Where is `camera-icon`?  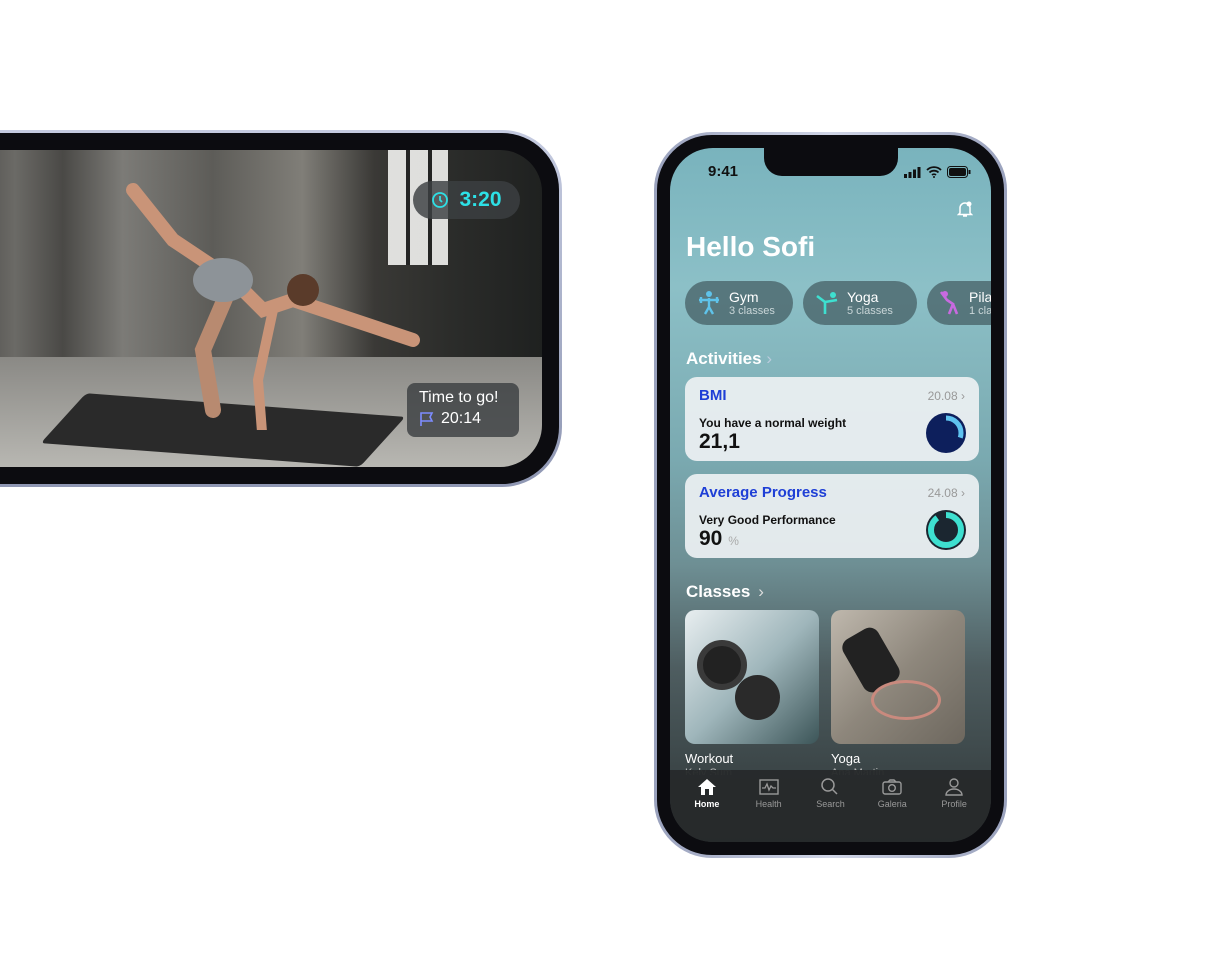 camera-icon is located at coordinates (892, 787).